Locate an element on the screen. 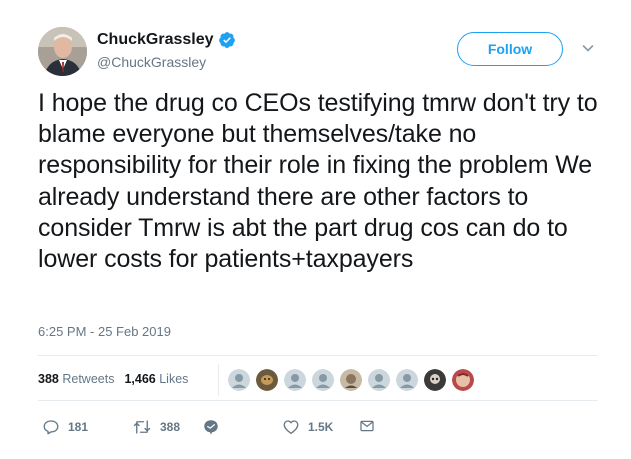  retweet-icon is located at coordinates (142, 427).